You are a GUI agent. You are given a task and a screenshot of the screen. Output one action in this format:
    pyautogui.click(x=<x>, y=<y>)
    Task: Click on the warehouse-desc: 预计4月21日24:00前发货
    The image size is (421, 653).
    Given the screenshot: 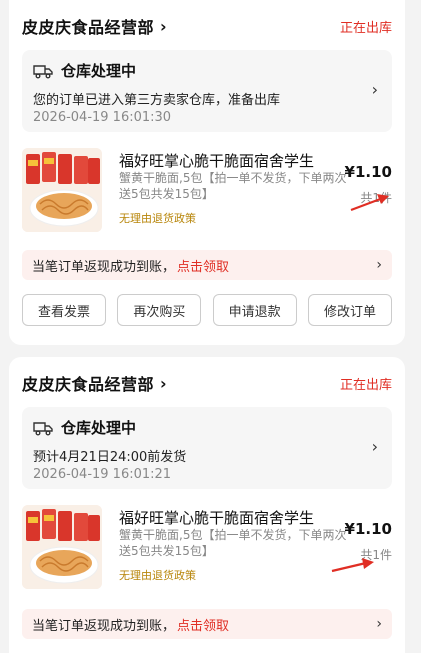 What is the action you would take?
    pyautogui.click(x=110, y=457)
    